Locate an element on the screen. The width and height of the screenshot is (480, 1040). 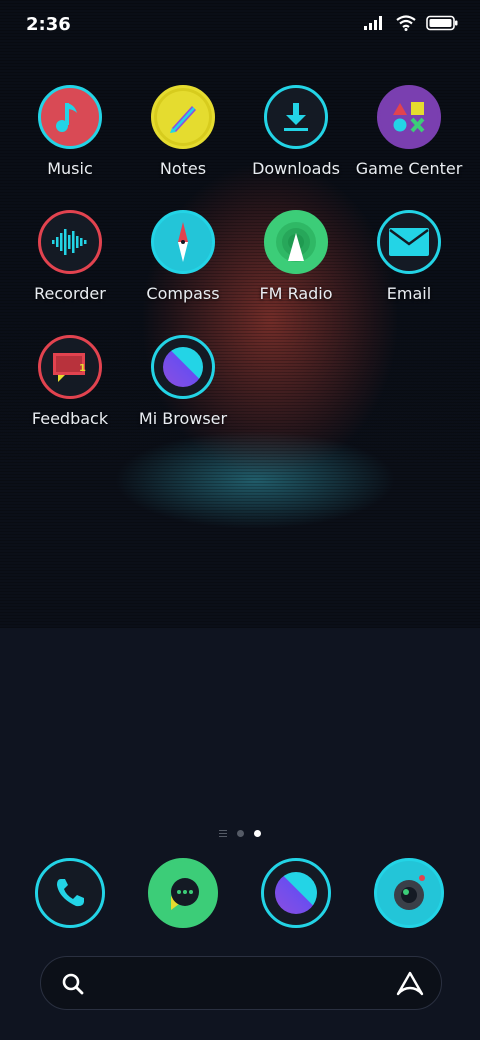
app-fm-radio: FM Radio is located at coordinates (296, 256).